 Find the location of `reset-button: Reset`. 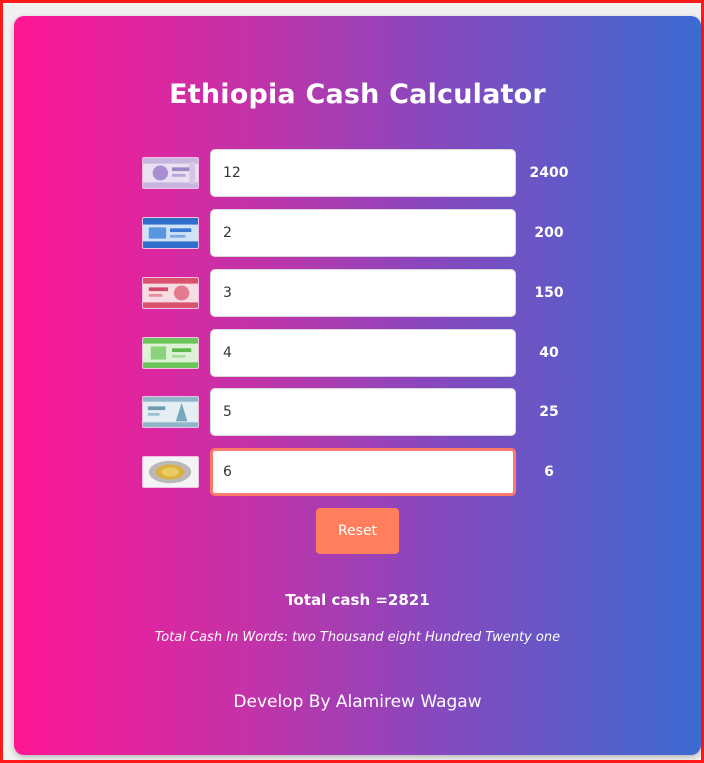

reset-button: Reset is located at coordinates (357, 531).